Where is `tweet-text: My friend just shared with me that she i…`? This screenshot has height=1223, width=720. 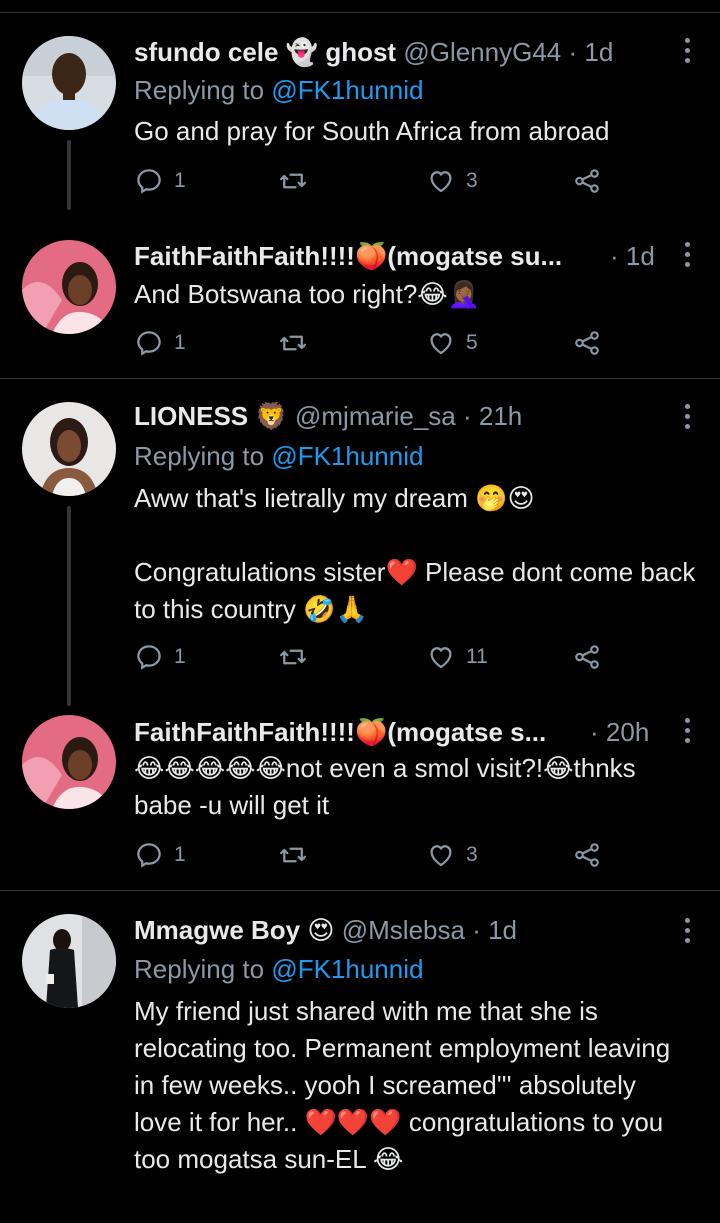
tweet-text: My friend just shared with me that she i… is located at coordinates (406, 1085).